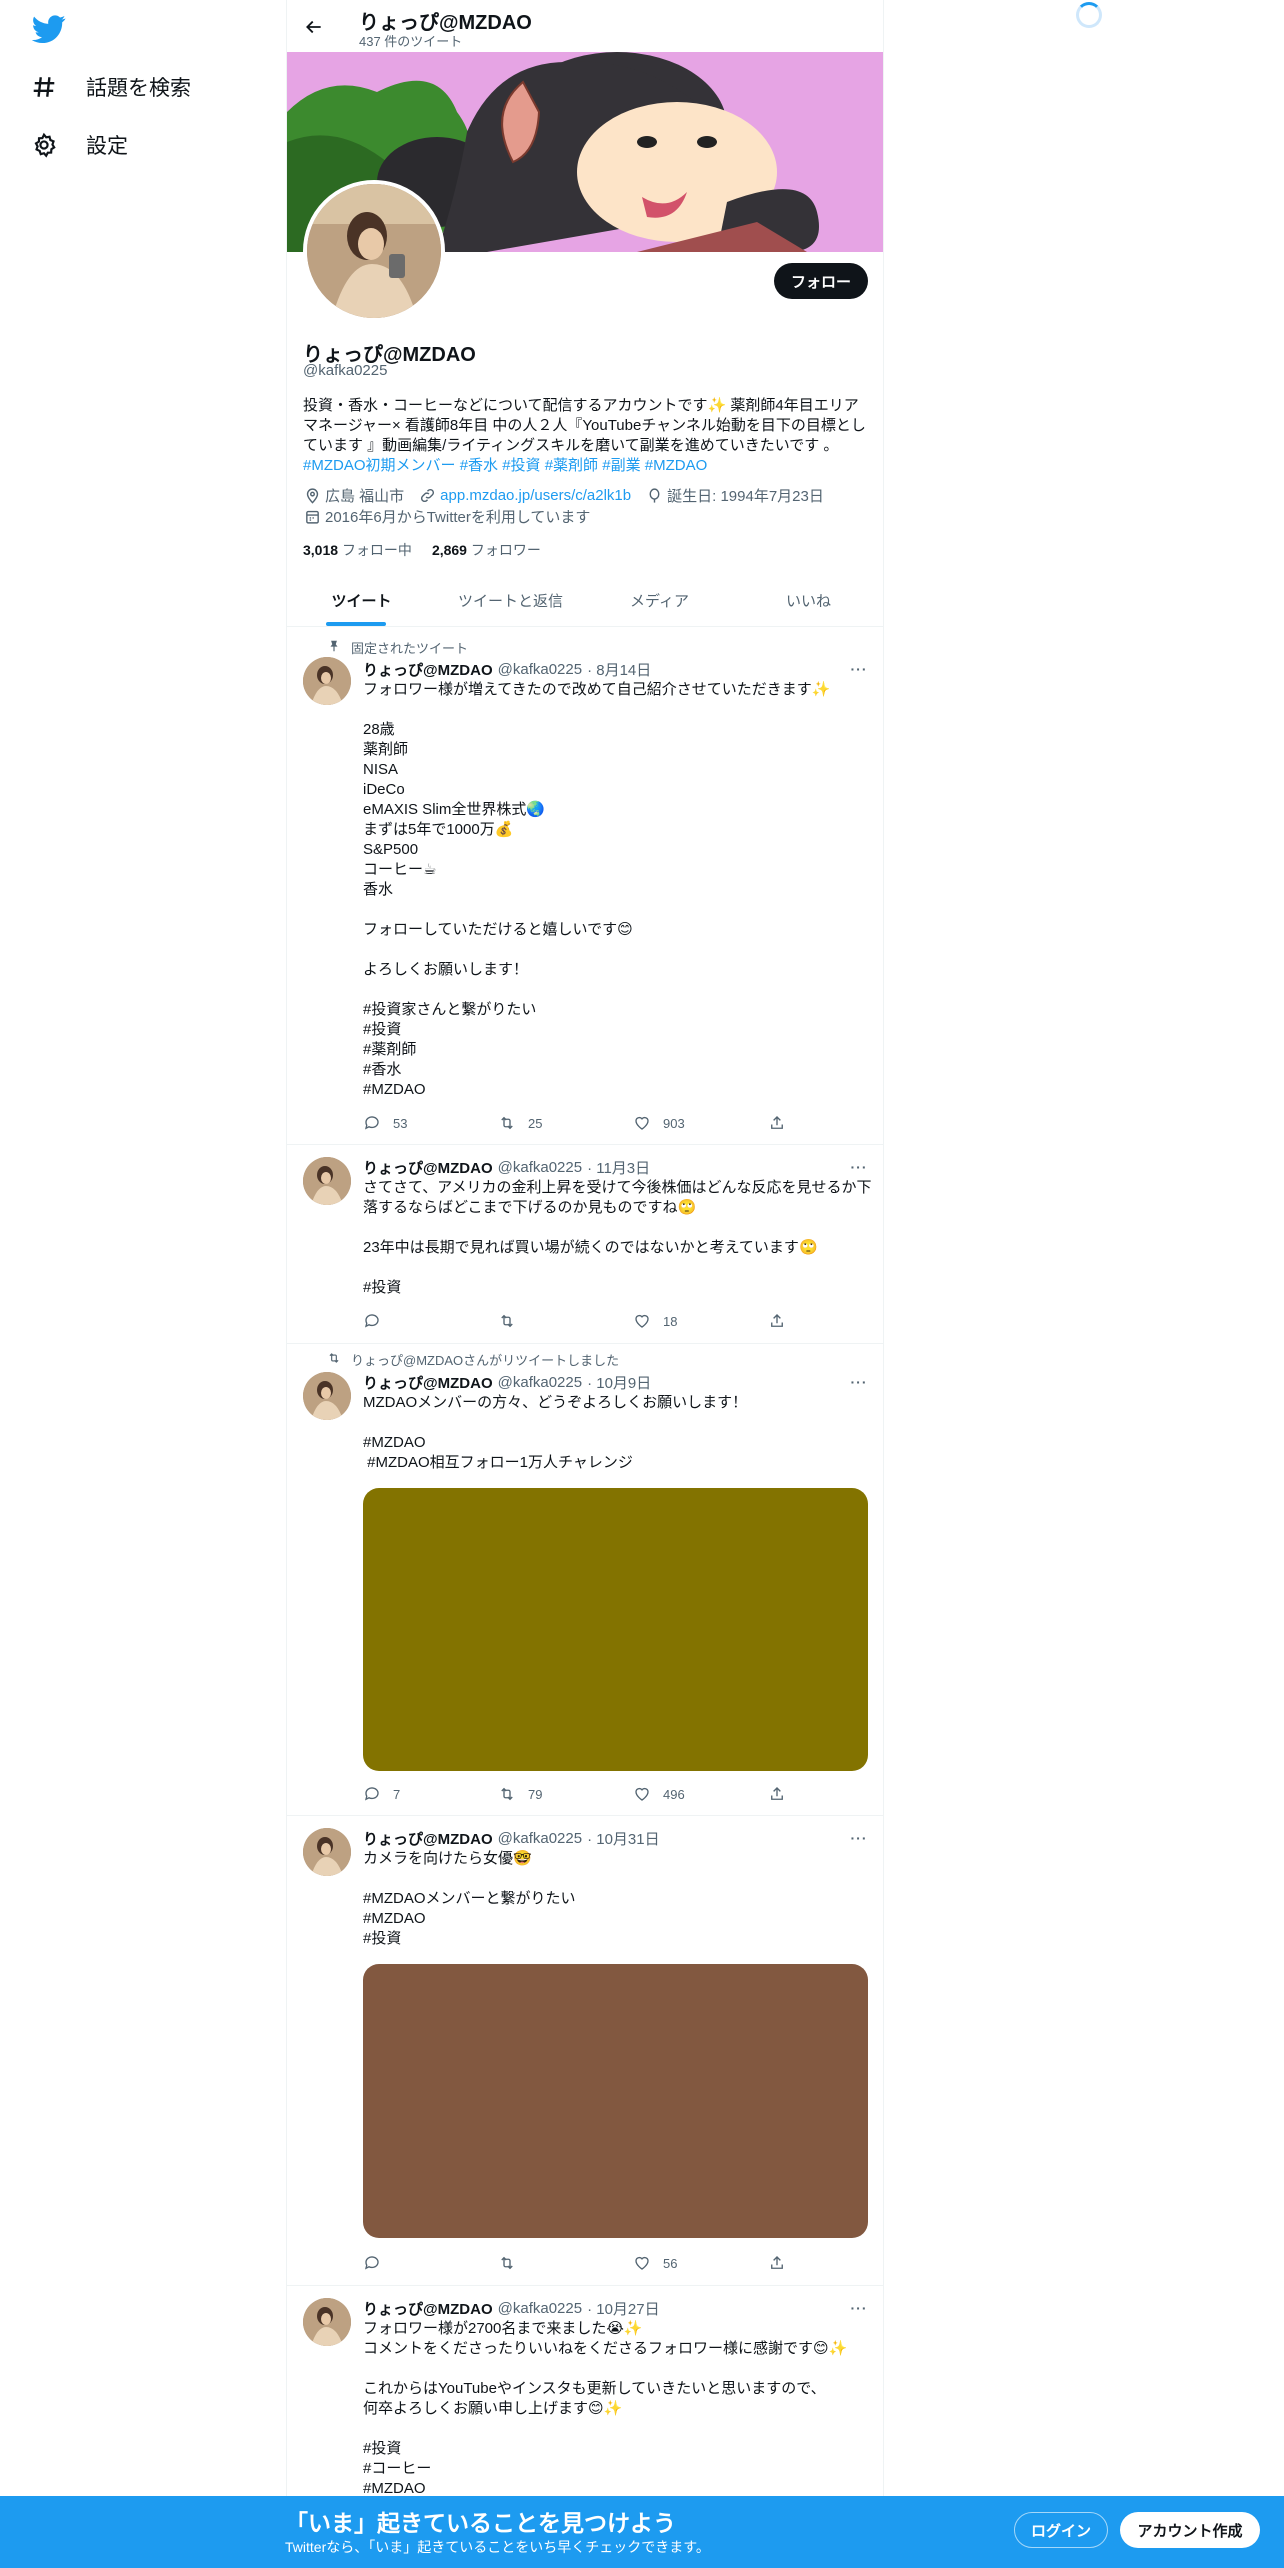 The width and height of the screenshot is (1284, 2568). I want to click on tweet-date: · 10月9日, so click(619, 1382).